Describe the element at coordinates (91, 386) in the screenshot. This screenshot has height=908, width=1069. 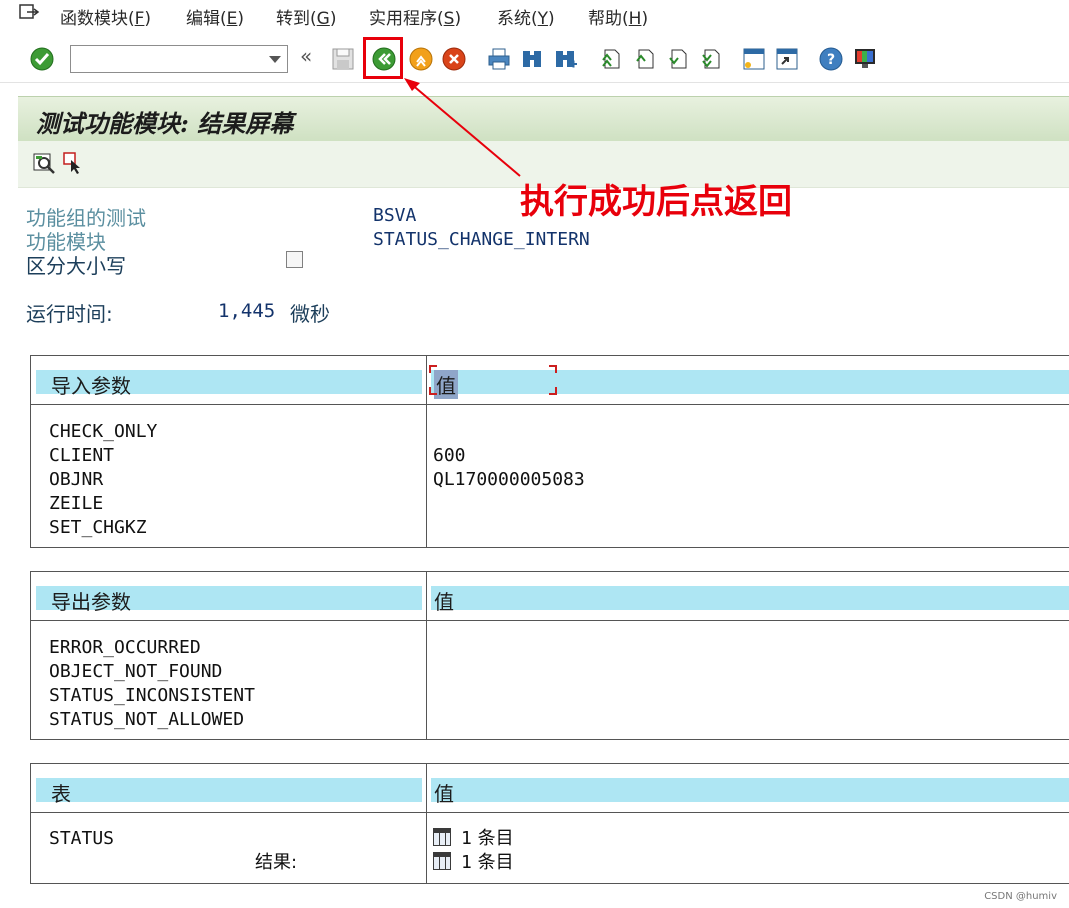
I see `import-header-label: 导入参数` at that location.